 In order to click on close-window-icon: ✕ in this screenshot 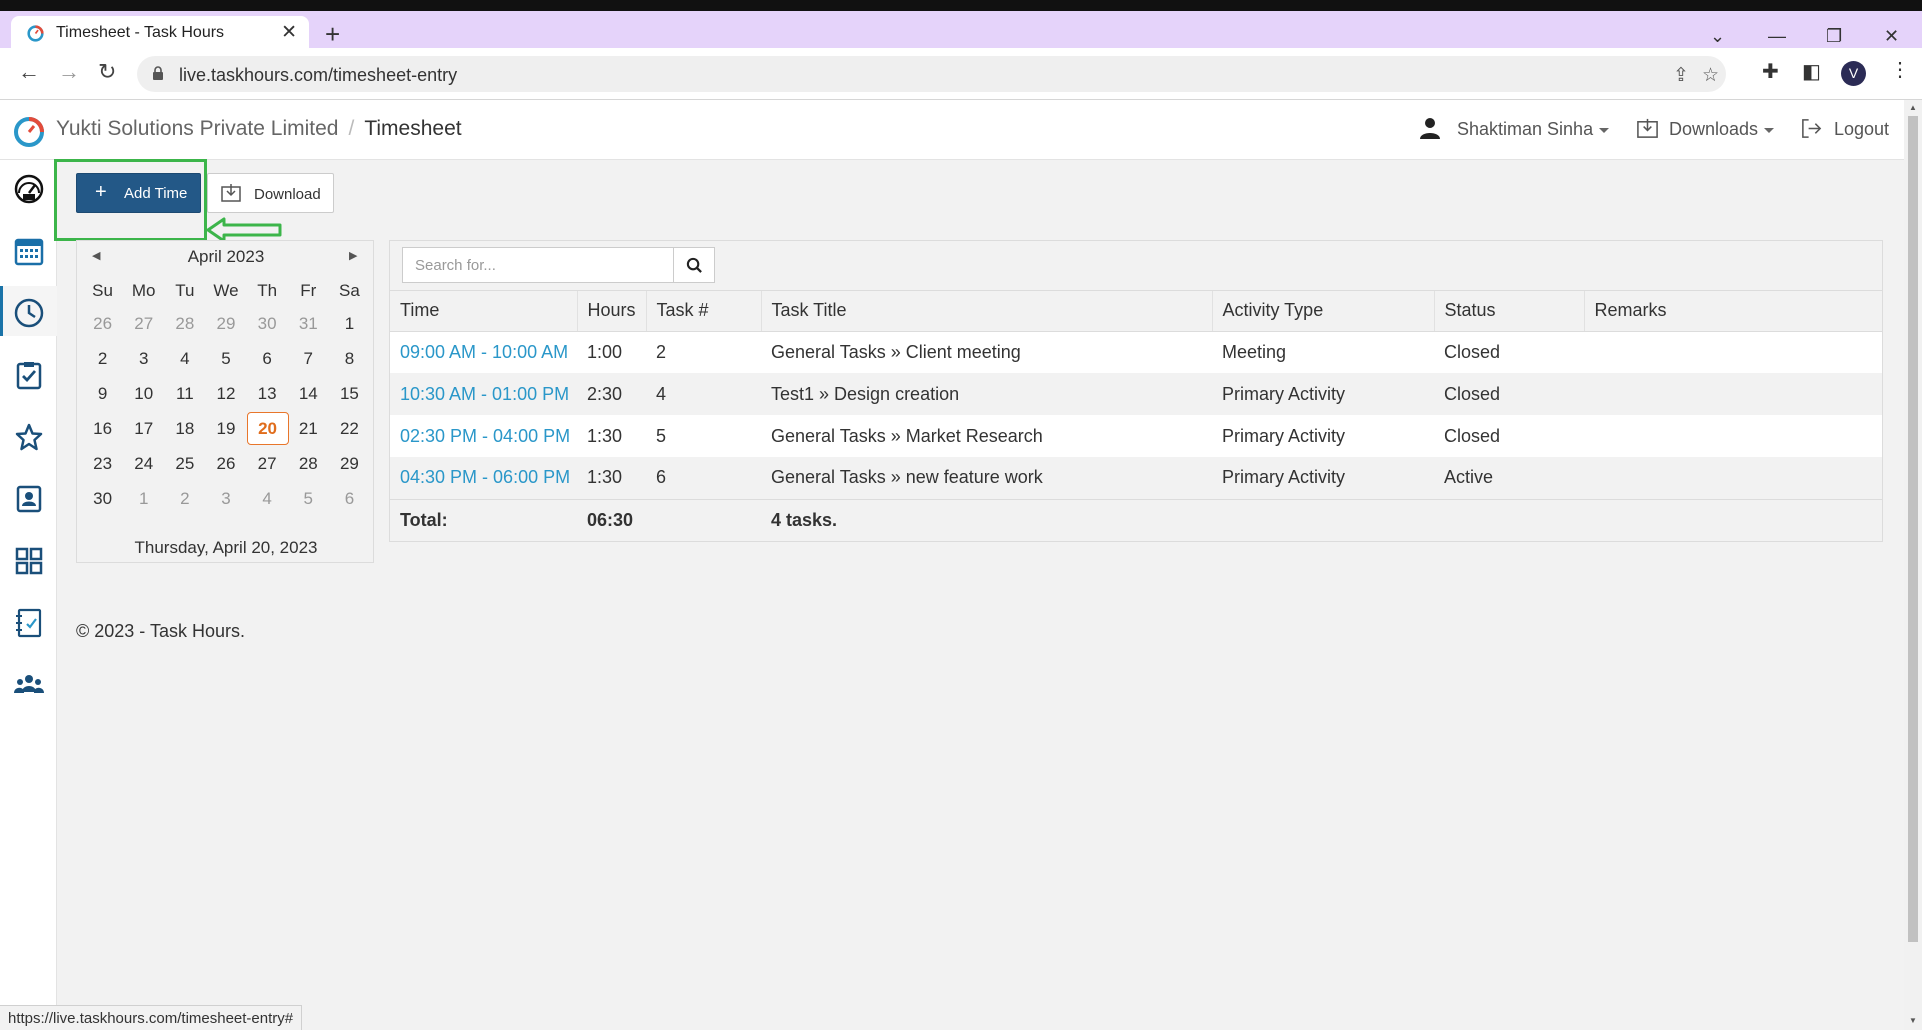, I will do `click(1891, 36)`.